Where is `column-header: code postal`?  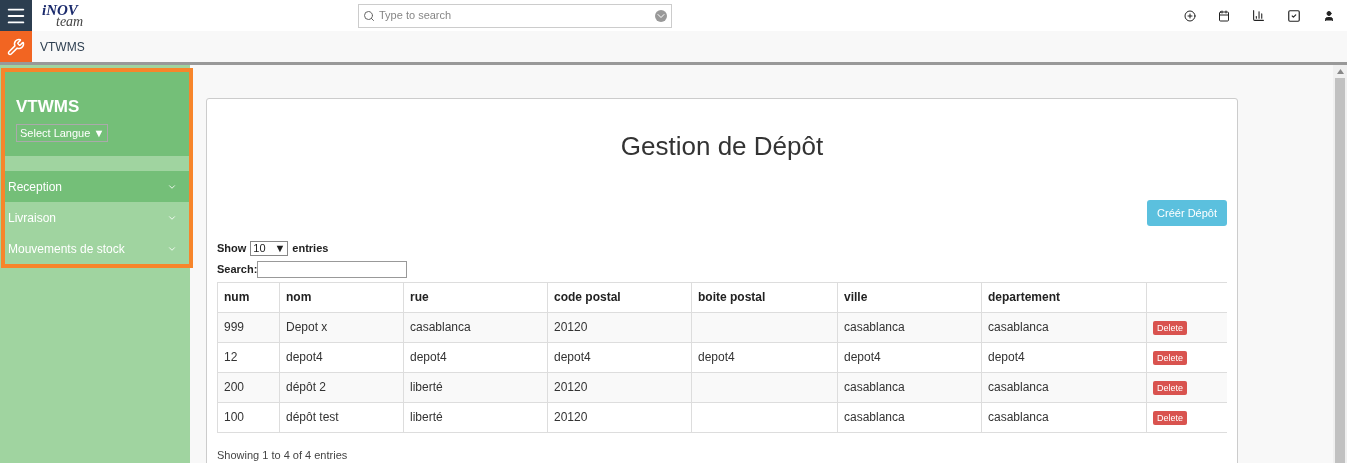 column-header: code postal is located at coordinates (619, 297).